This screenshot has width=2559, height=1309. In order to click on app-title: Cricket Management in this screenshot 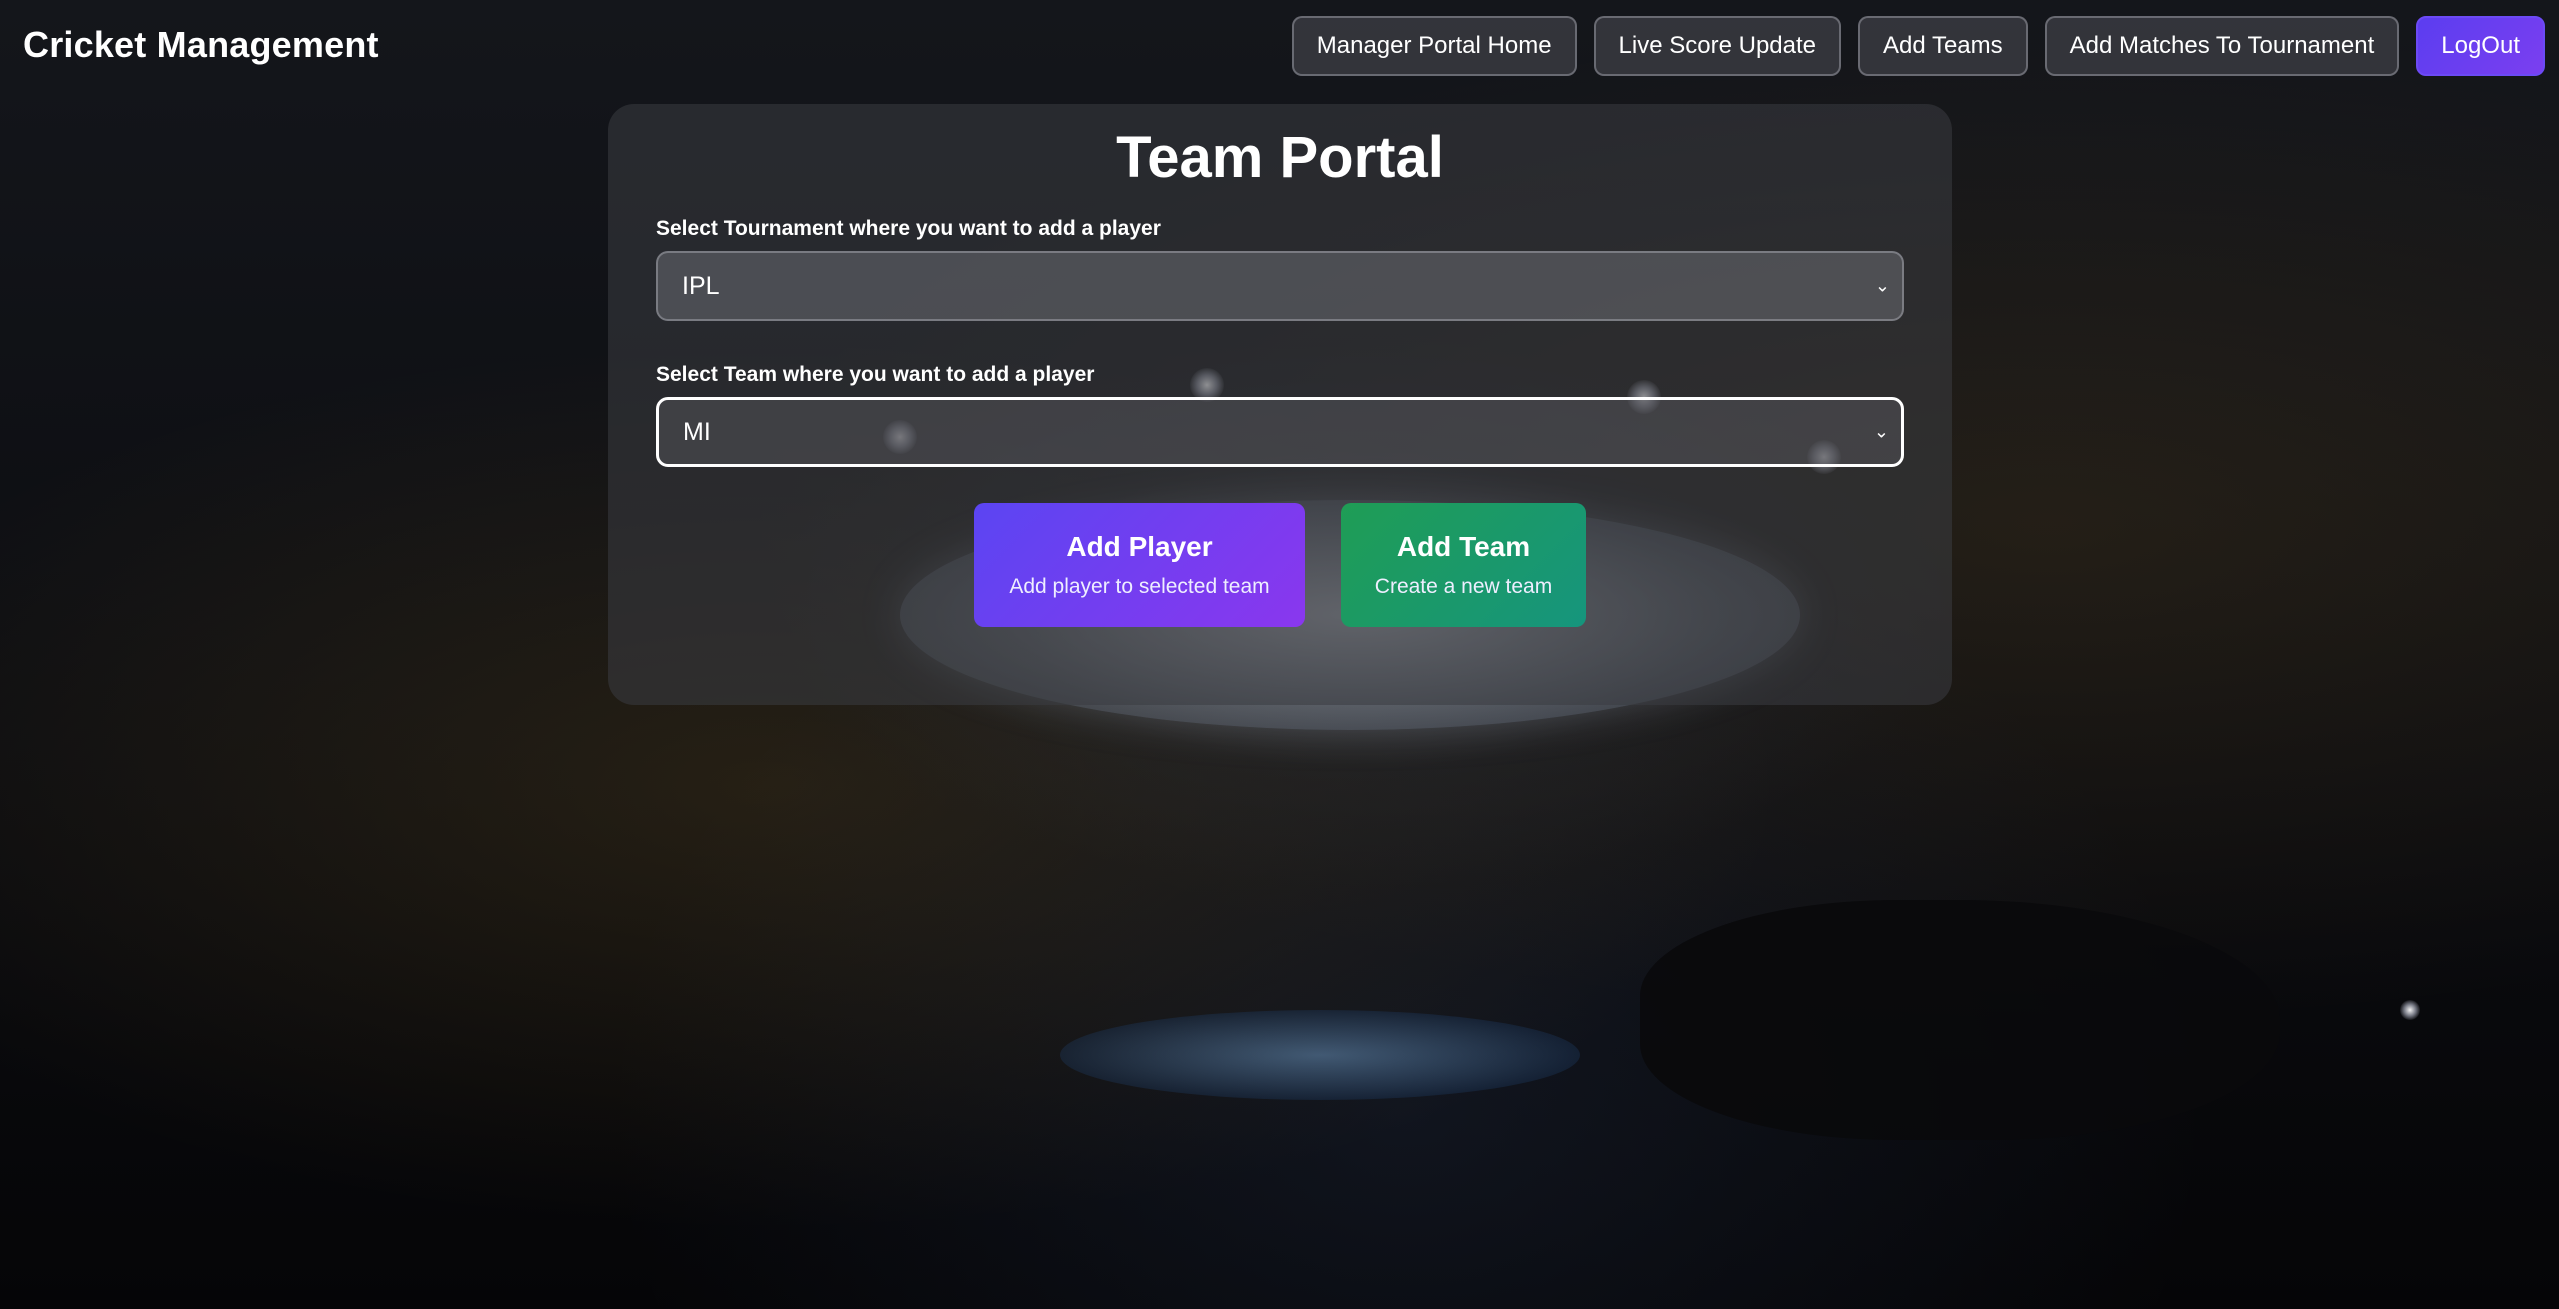, I will do `click(201, 44)`.